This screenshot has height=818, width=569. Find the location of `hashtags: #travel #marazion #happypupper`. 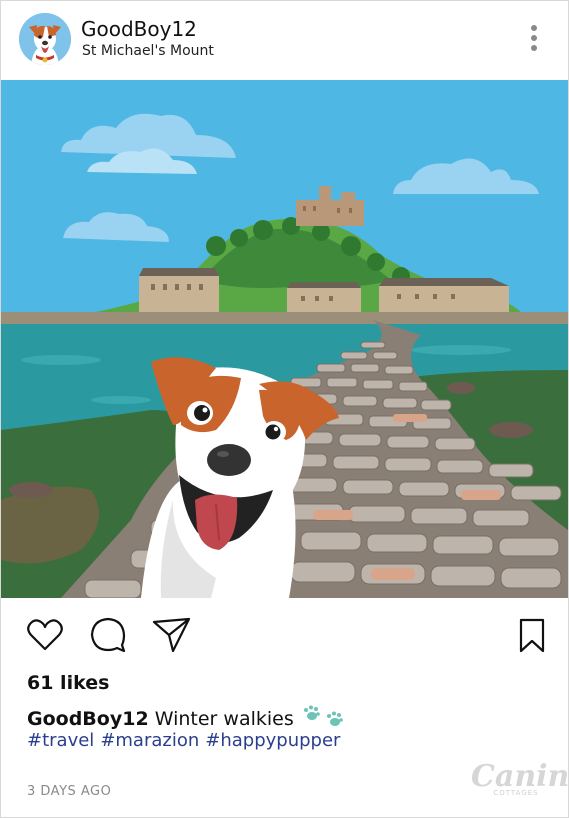

hashtags: #travel #marazion #happypupper is located at coordinates (186, 740).